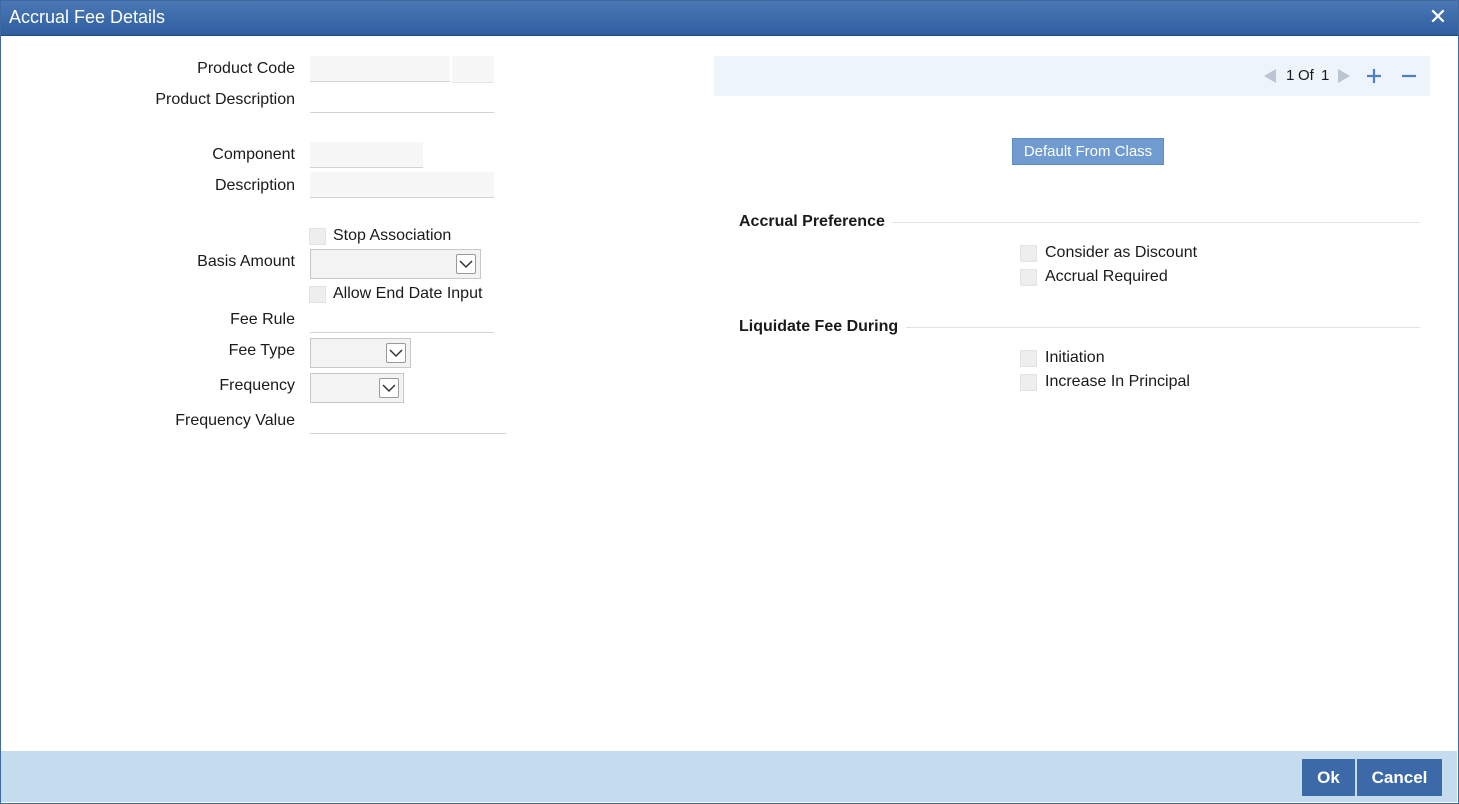 The image size is (1459, 804). What do you see at coordinates (729, 18) in the screenshot?
I see `title-bar: Accrual Fee Details ✕` at bounding box center [729, 18].